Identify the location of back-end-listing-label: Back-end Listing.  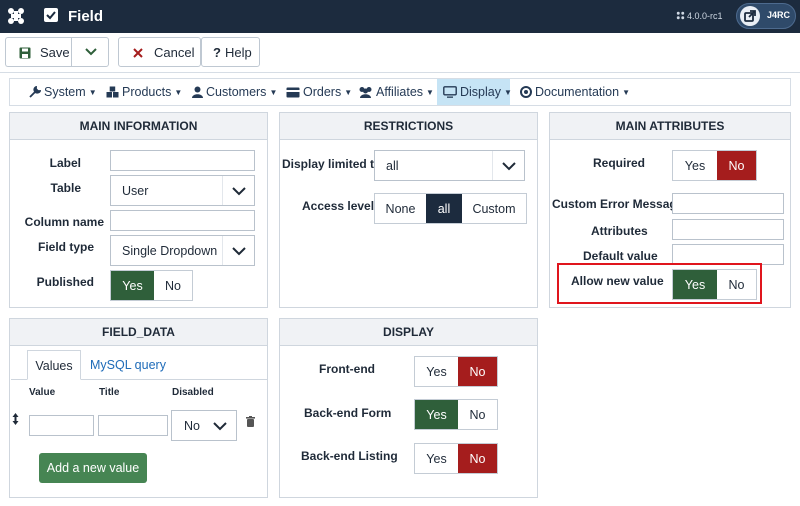
(349, 456).